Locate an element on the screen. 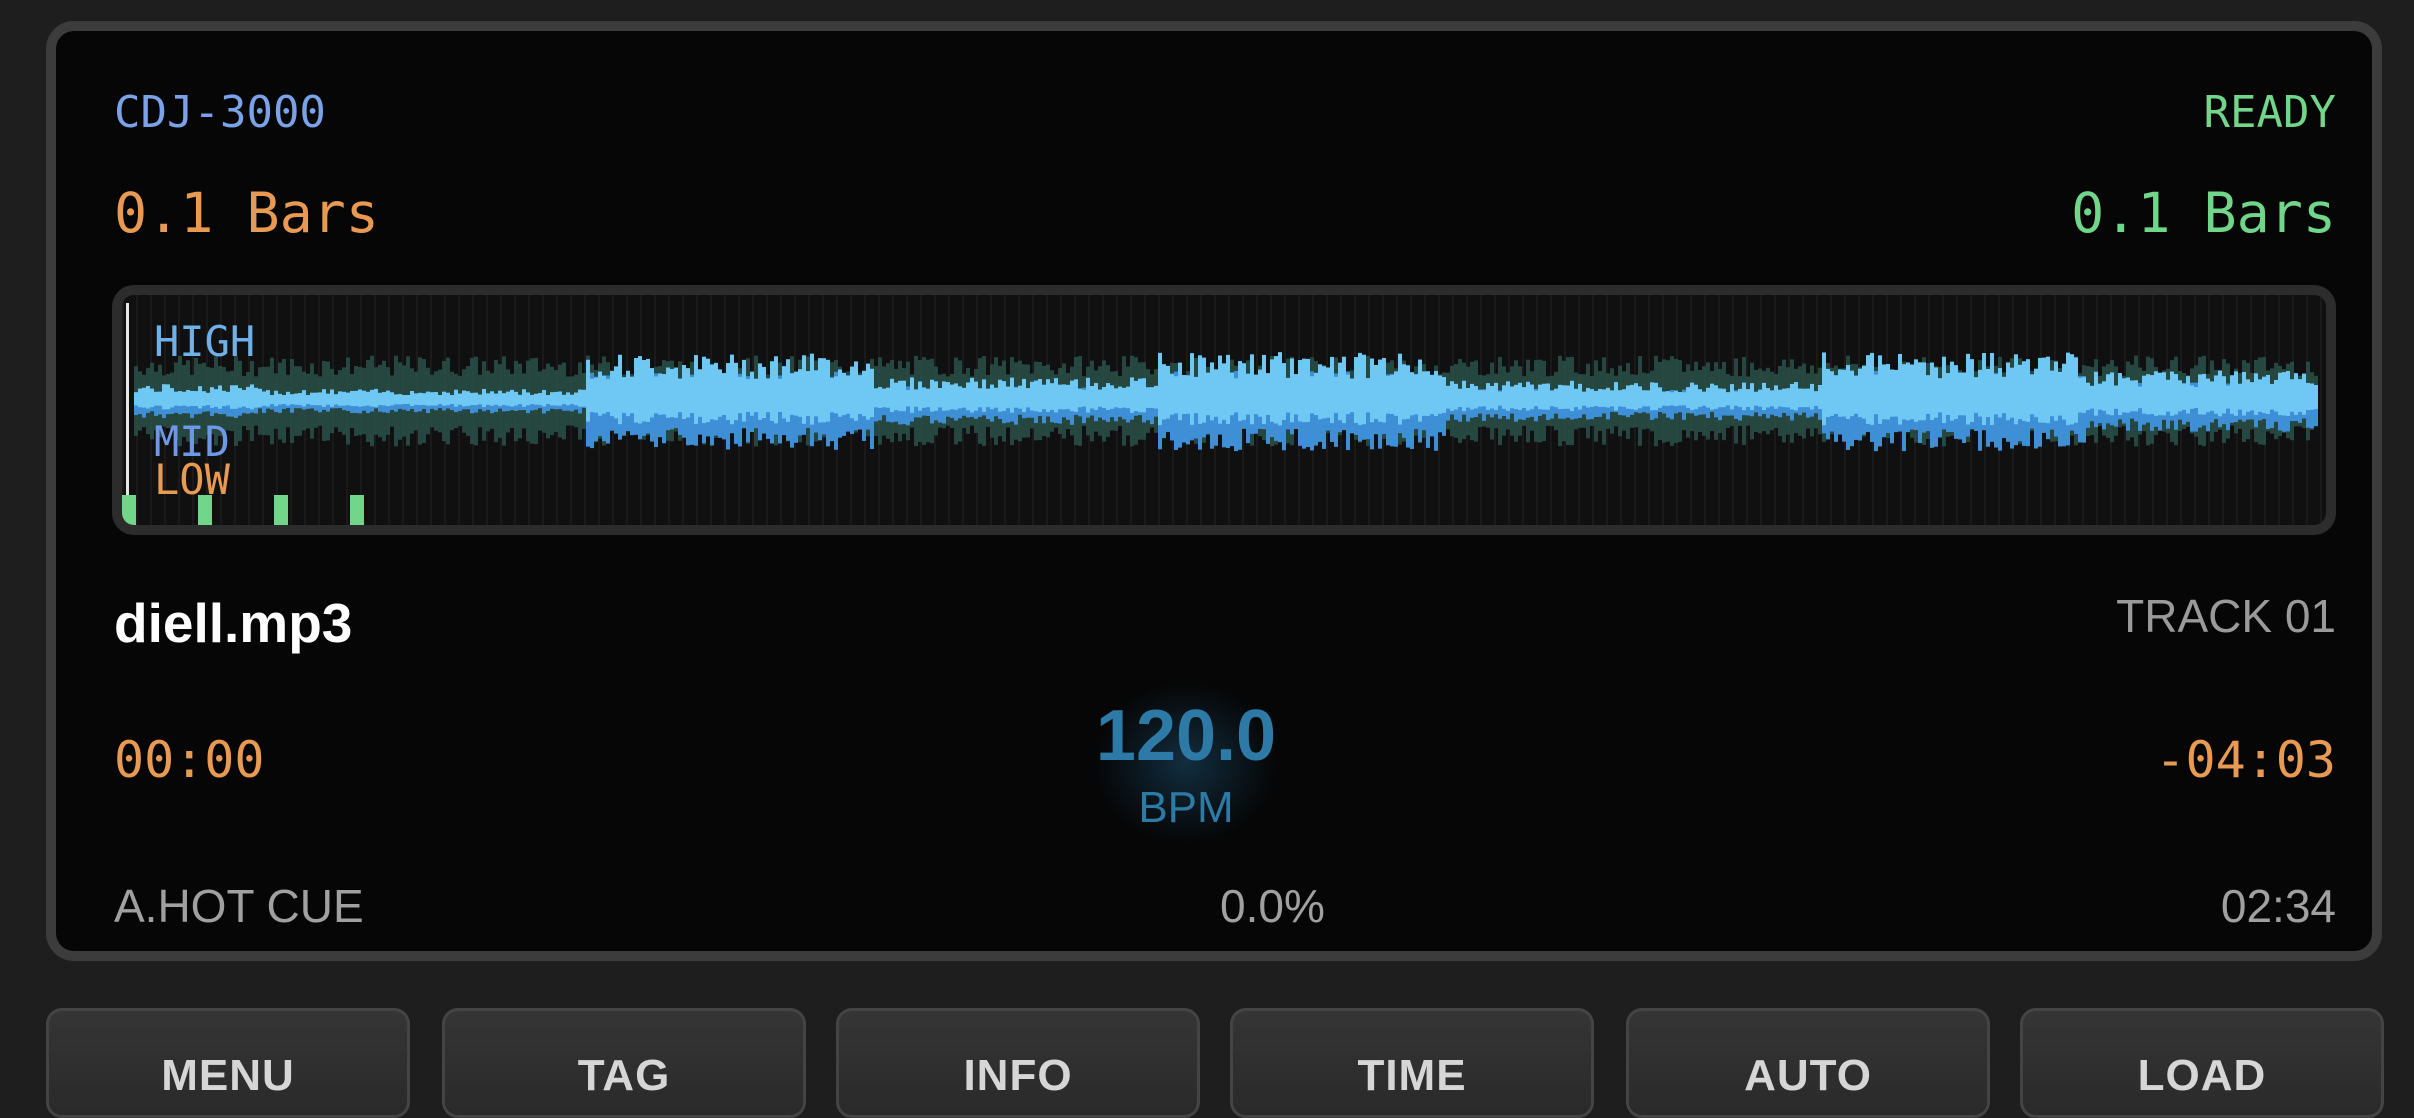 The width and height of the screenshot is (2414, 1118). bars-right: 0.1 Bars is located at coordinates (2203, 213).